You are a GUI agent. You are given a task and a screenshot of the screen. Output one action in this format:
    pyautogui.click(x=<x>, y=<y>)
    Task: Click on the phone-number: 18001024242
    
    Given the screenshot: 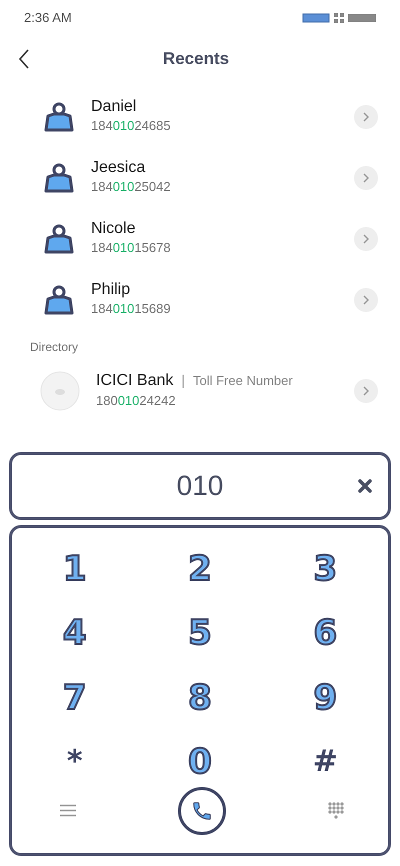 What is the action you would take?
    pyautogui.click(x=136, y=401)
    